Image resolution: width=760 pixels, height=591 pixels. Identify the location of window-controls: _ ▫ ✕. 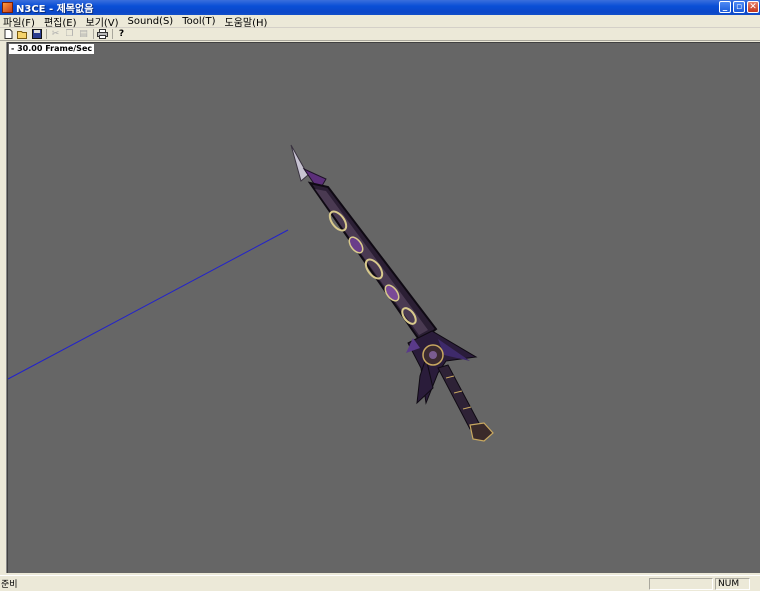
(739, 7).